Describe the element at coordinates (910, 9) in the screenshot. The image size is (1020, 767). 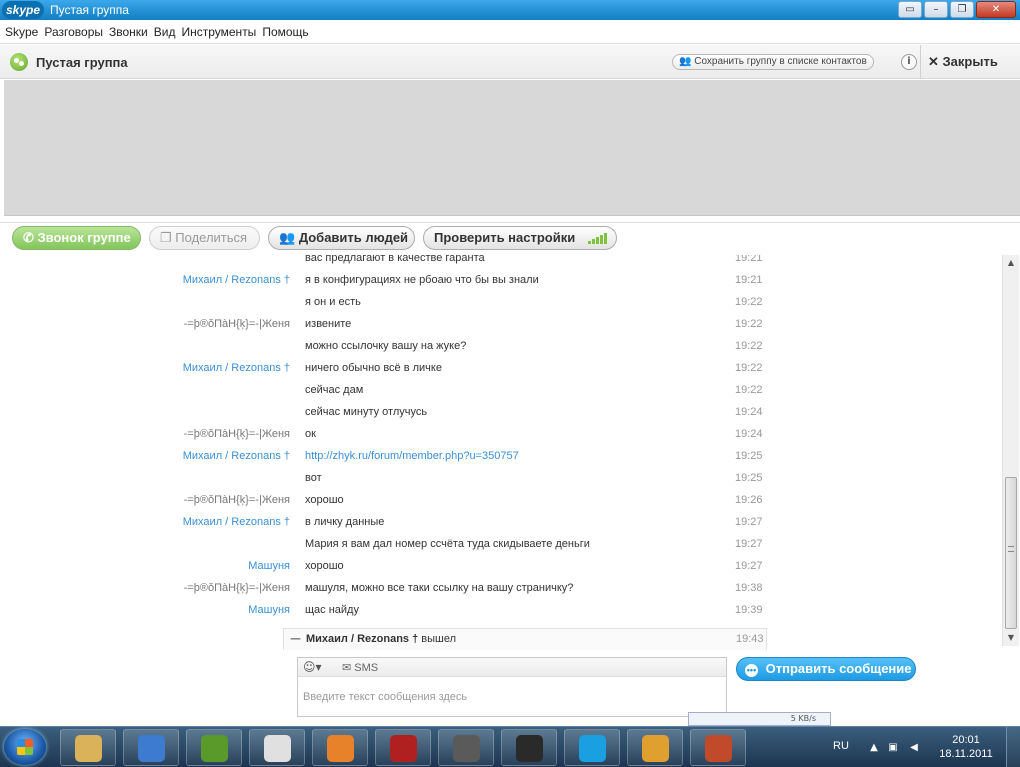
I see `restore-icon: ▭` at that location.